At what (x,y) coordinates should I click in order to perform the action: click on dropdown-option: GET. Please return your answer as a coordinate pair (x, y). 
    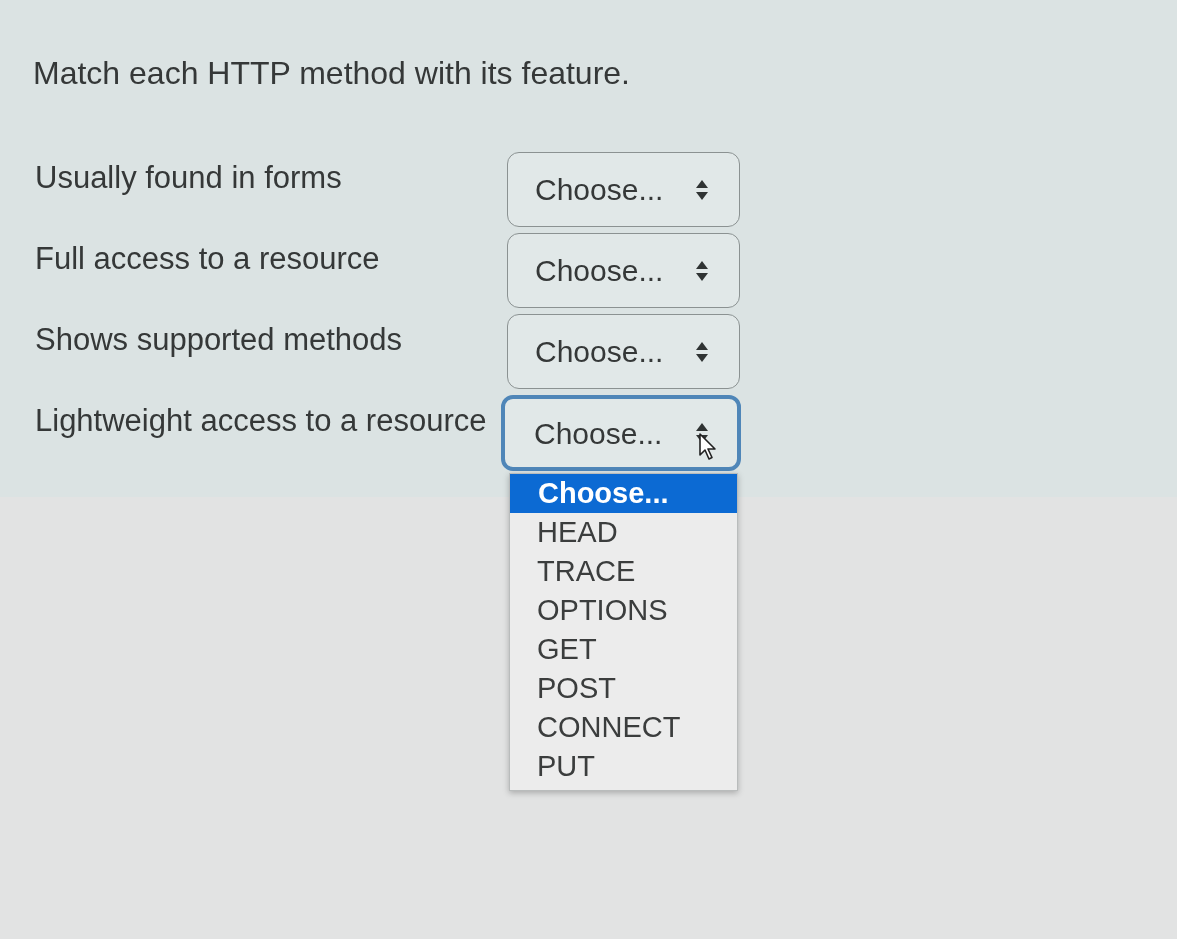
    Looking at the image, I should click on (623, 649).